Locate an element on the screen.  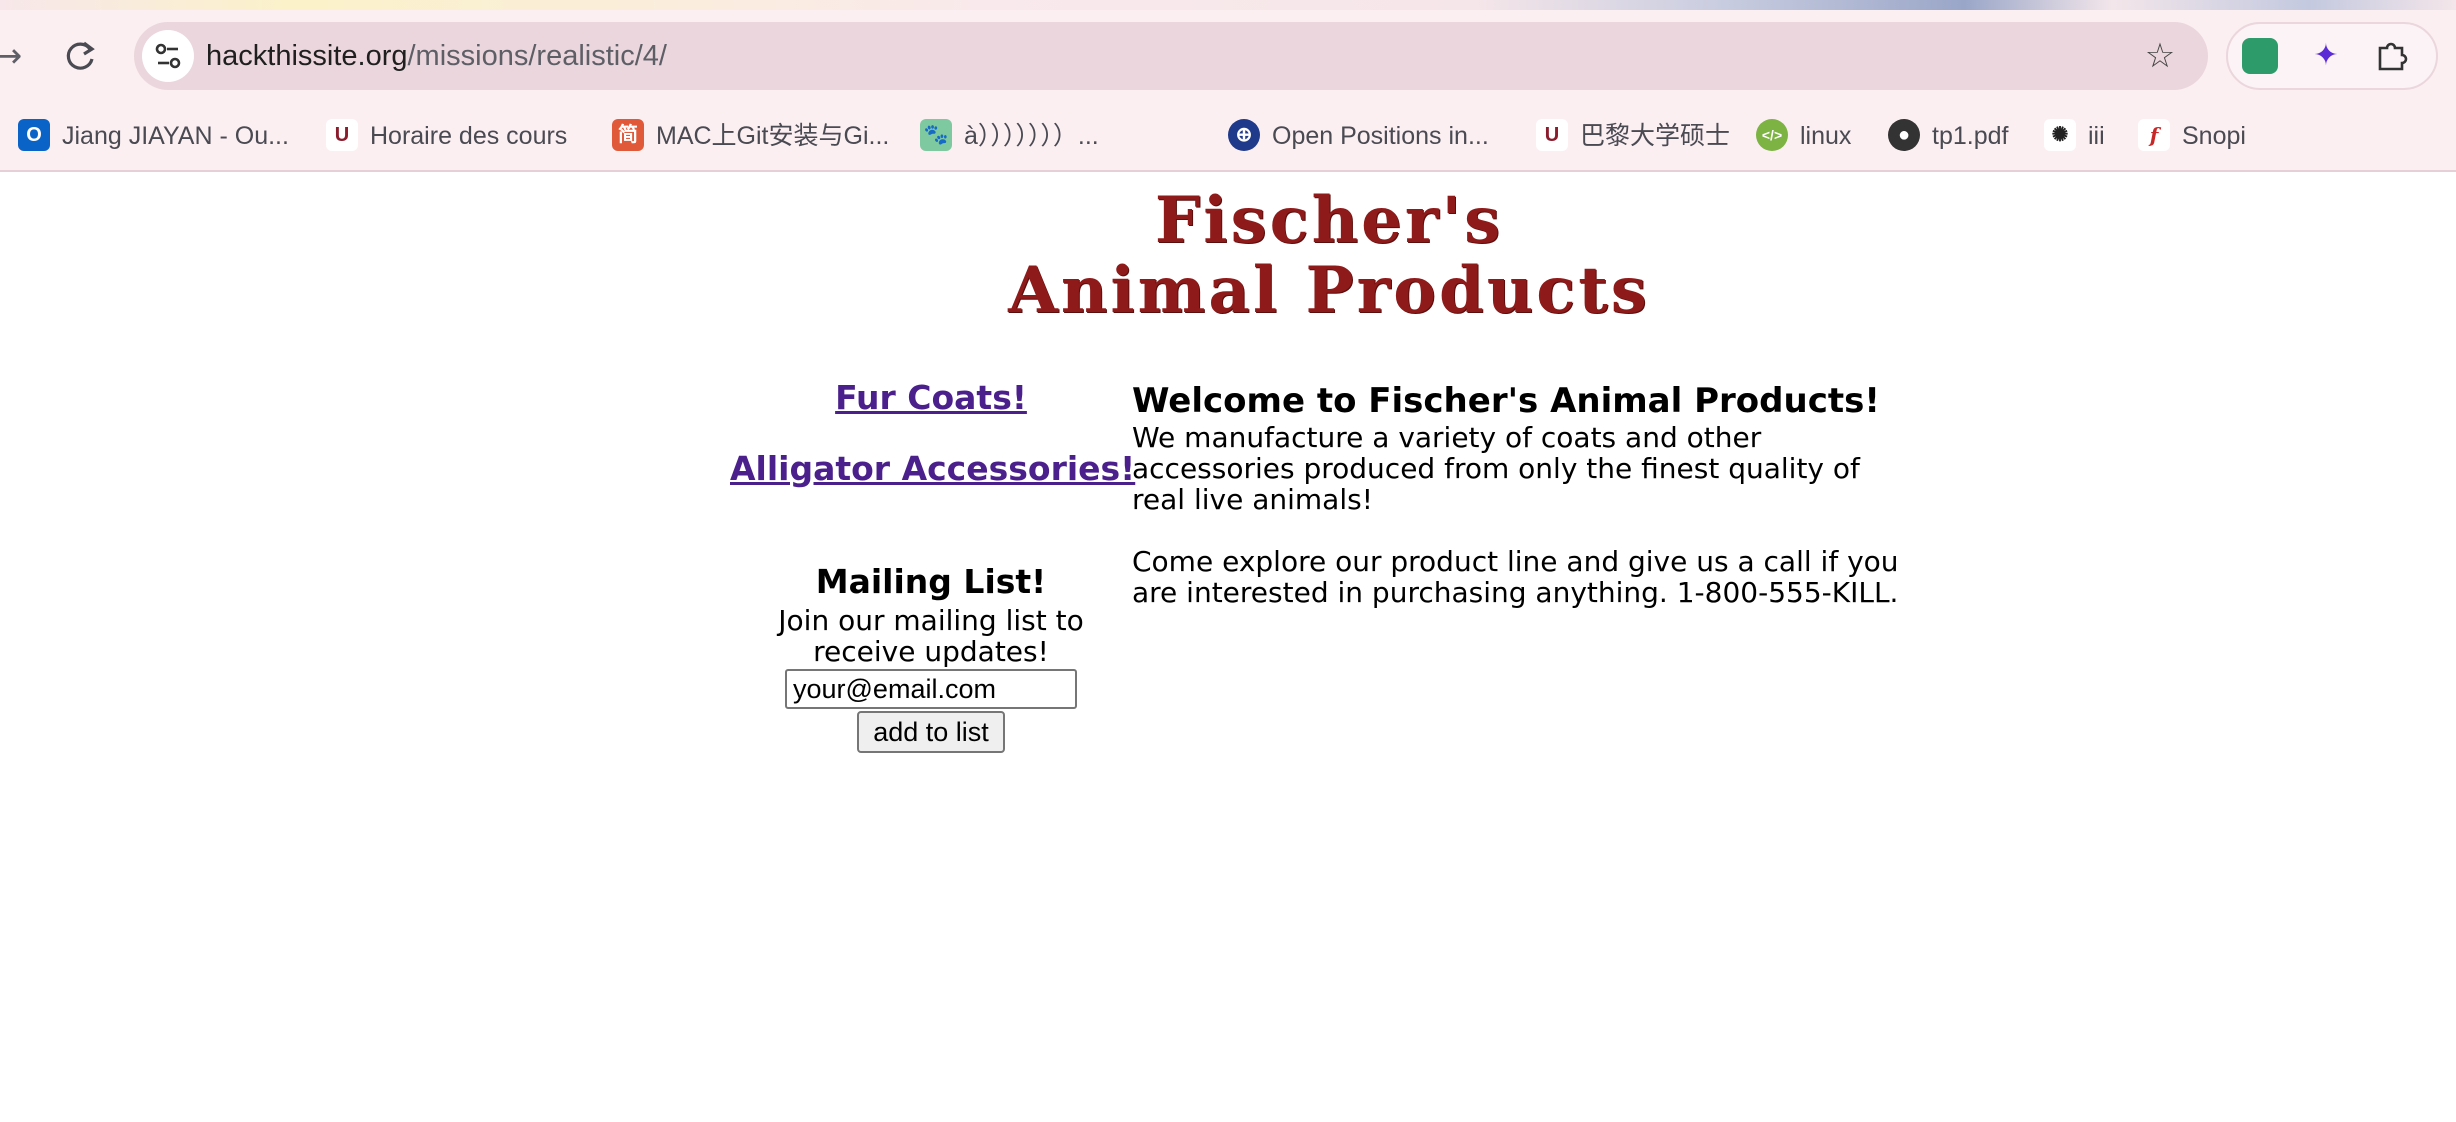
bookmark-label: iii is located at coordinates (2096, 136).